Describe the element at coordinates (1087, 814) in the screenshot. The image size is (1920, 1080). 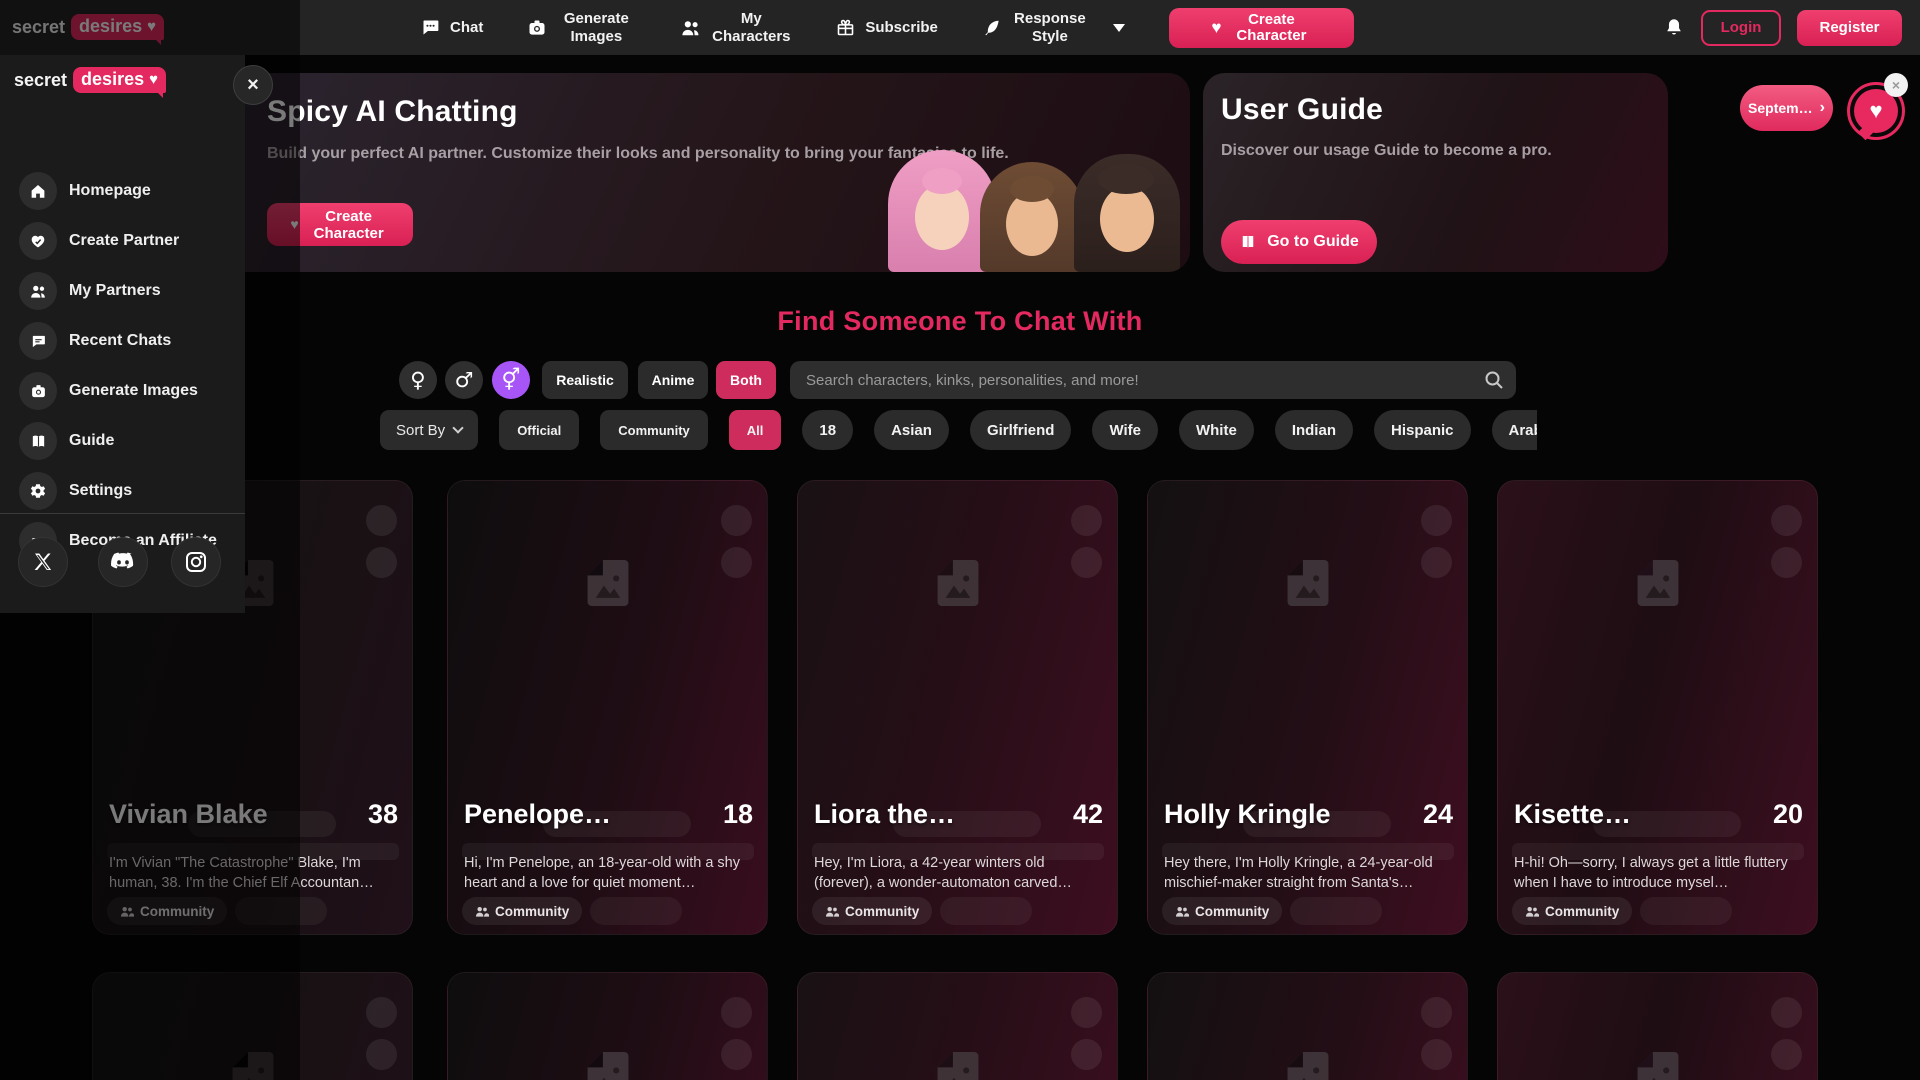
I see `character-age: 42` at that location.